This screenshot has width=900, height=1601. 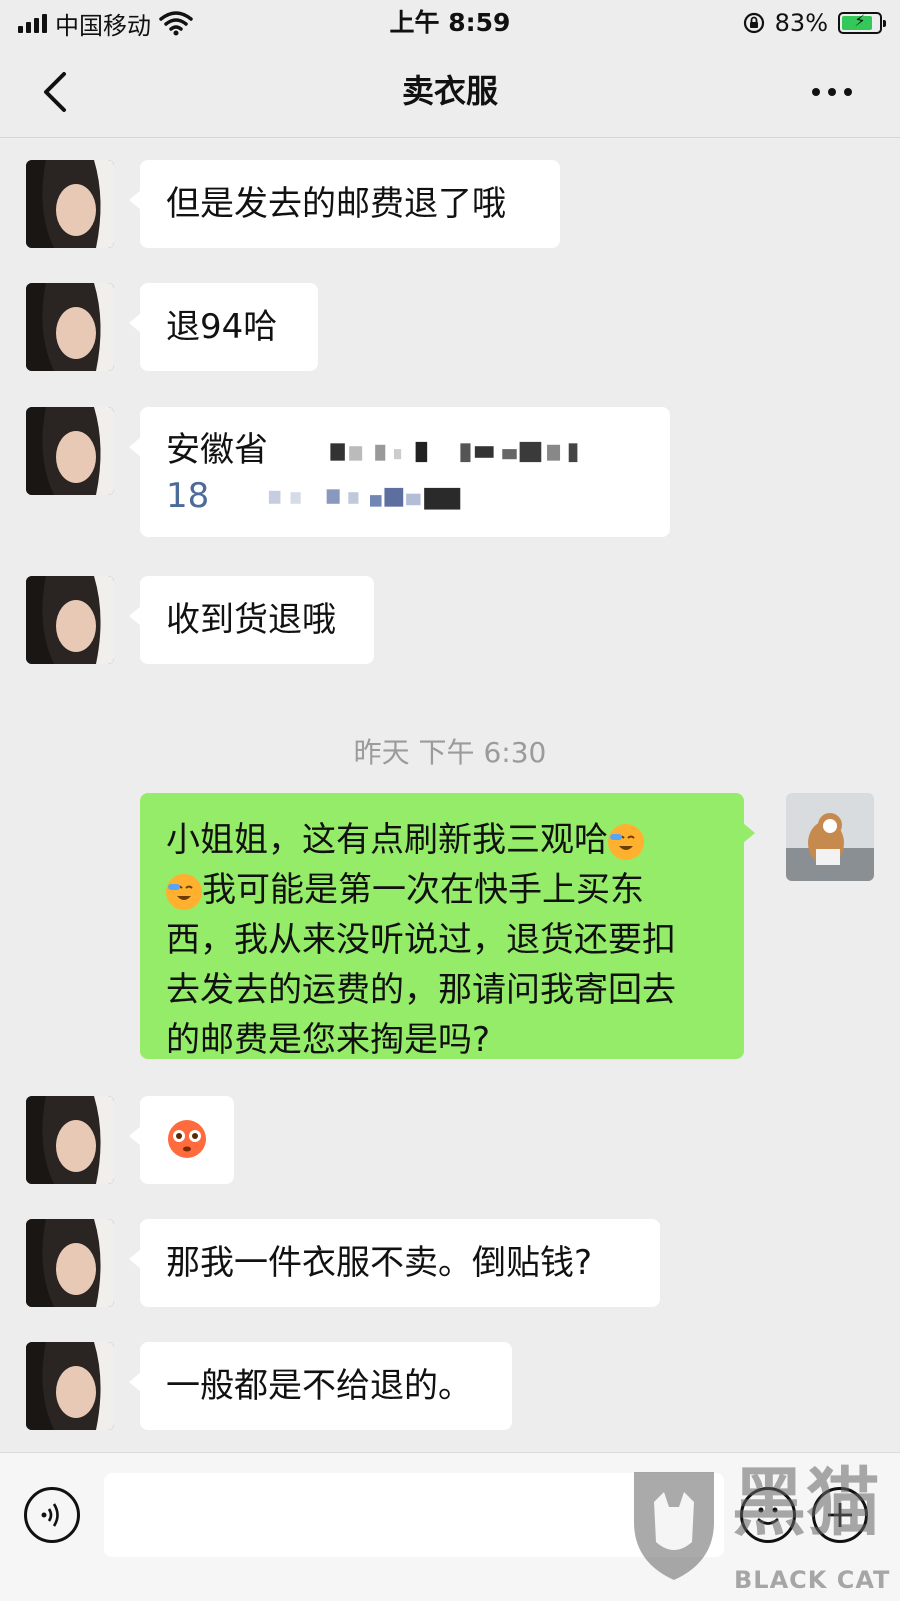 I want to click on redacted-phone, so click(x=364, y=498).